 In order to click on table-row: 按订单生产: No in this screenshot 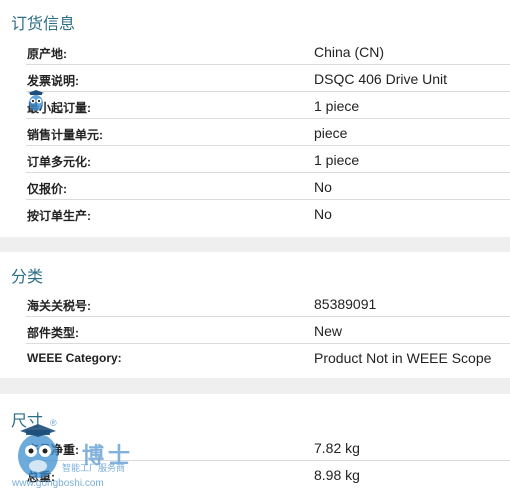, I will do `click(268, 213)`.